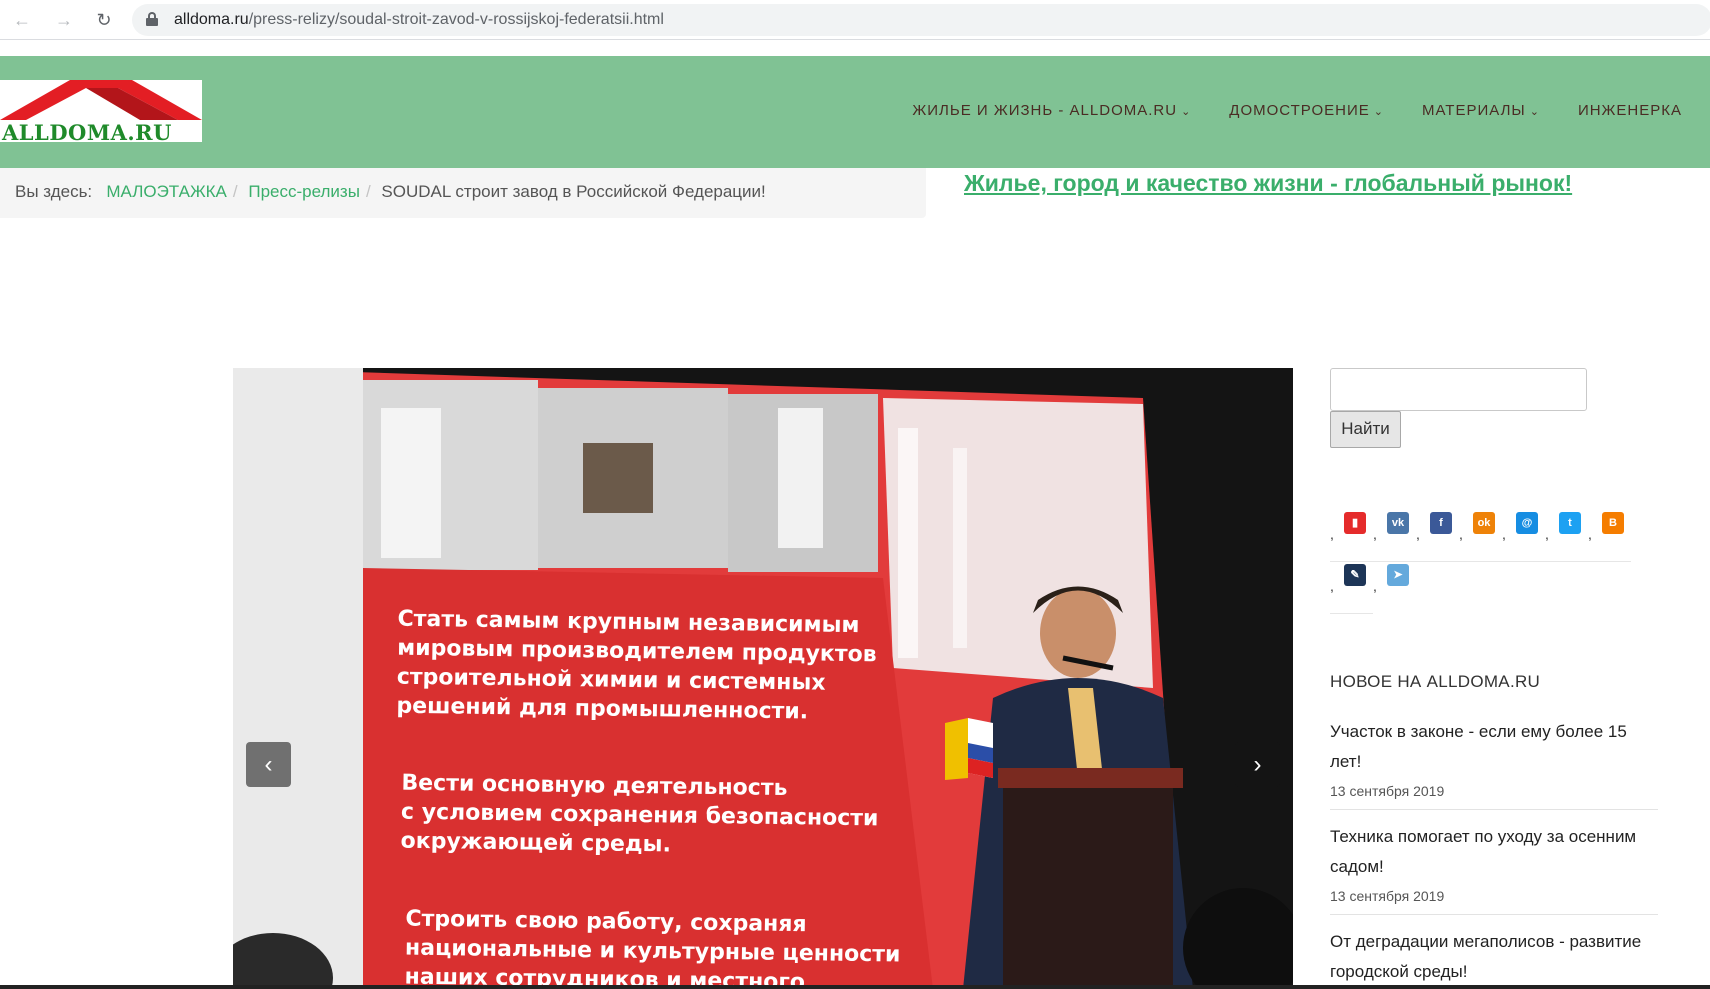 The height and width of the screenshot is (989, 1710). I want to click on nav-item-label: ЖИЛЬЕ И ЖИЗНЬ - ALLDOMA.RU, so click(1045, 110).